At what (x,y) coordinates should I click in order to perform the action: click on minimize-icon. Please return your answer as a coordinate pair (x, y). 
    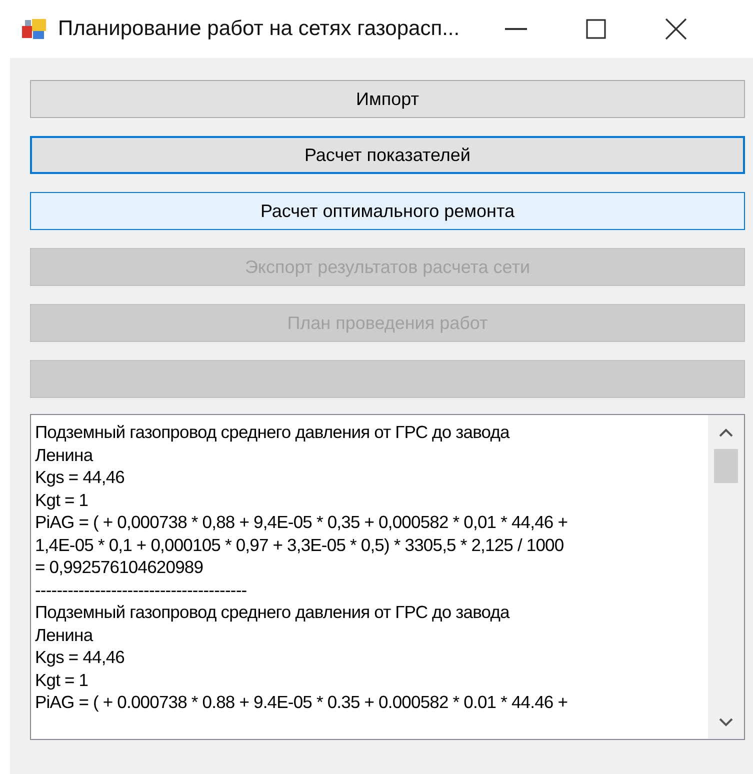
    Looking at the image, I should click on (515, 29).